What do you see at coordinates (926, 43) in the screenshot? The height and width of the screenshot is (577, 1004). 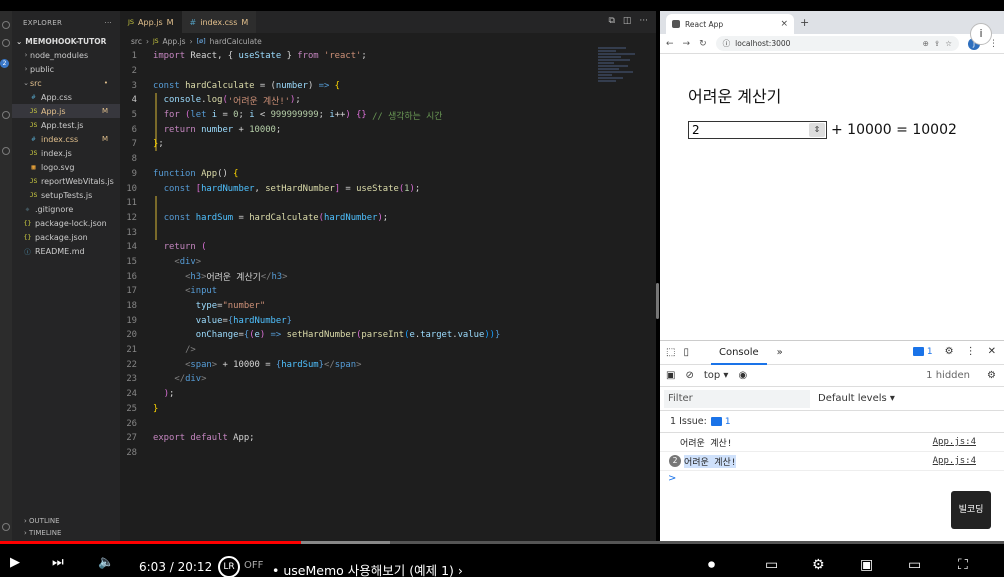 I see `zoom-icon: ⊕` at bounding box center [926, 43].